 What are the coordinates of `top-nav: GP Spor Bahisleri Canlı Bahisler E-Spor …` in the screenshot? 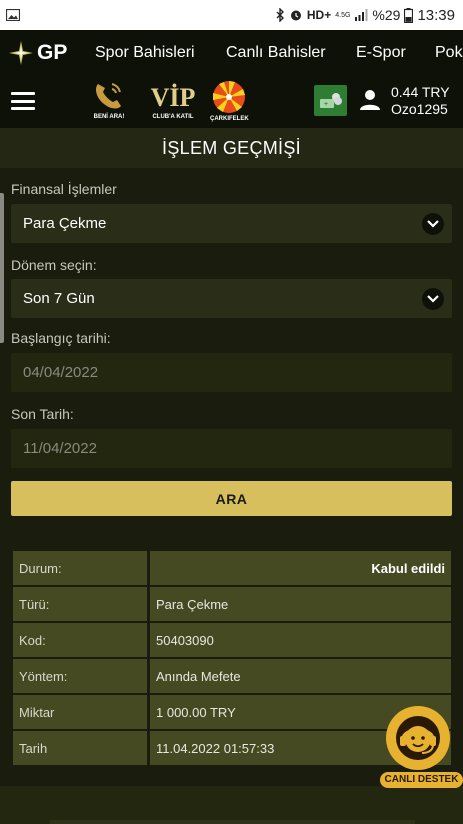 It's located at (231, 53).